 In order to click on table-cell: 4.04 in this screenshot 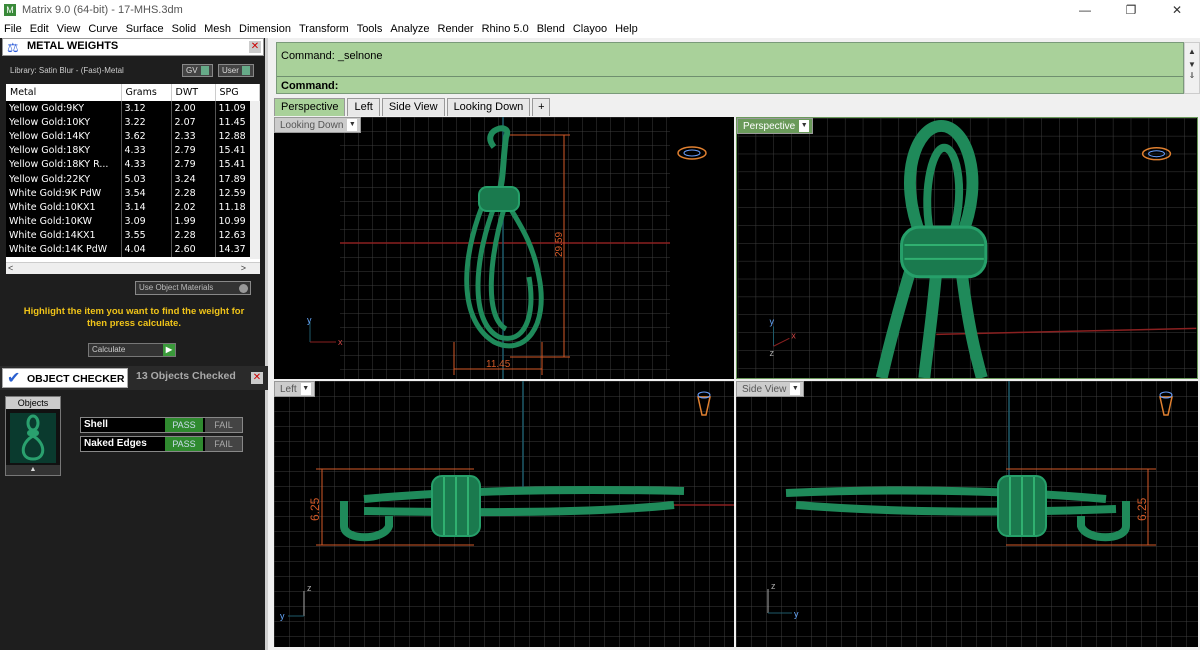, I will do `click(146, 250)`.